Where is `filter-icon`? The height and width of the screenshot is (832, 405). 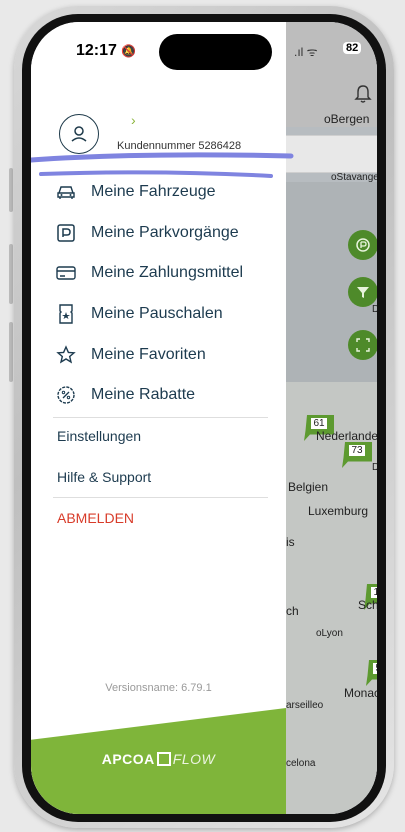 filter-icon is located at coordinates (363, 292).